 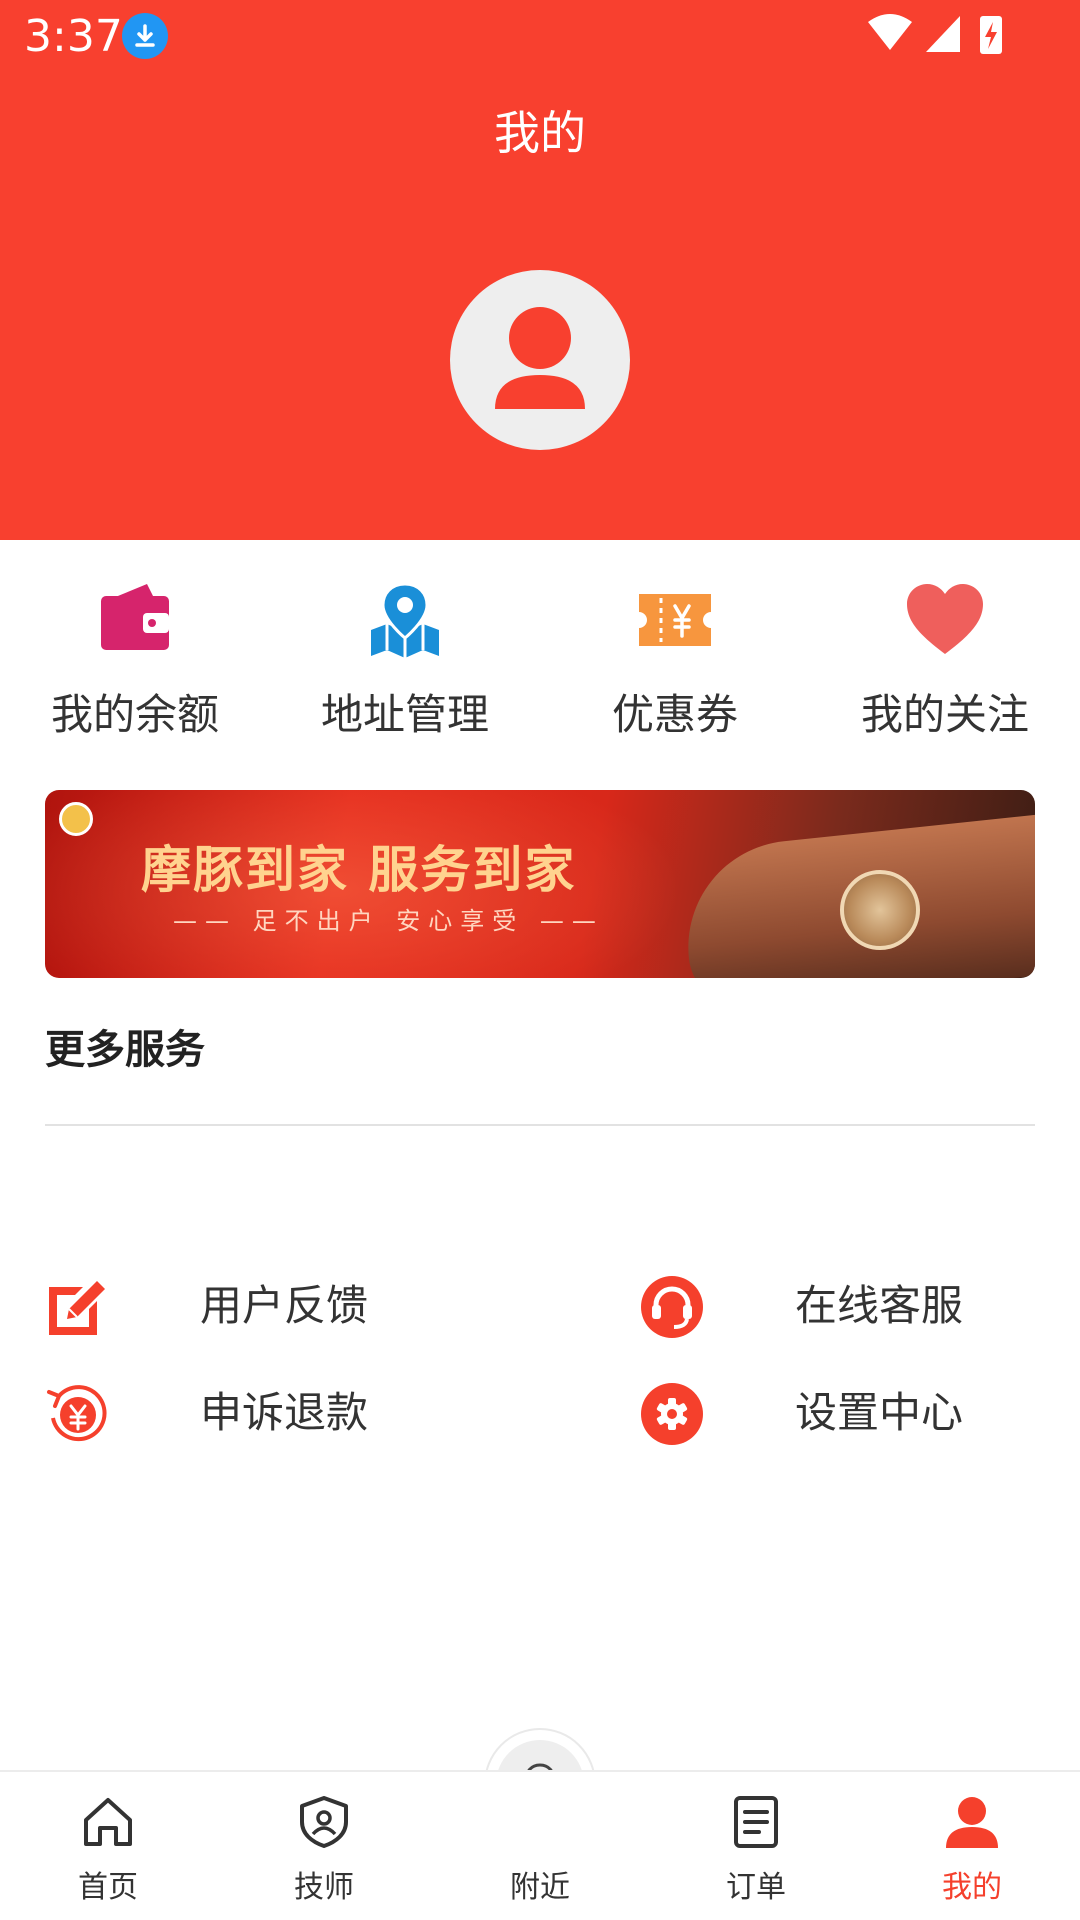 What do you see at coordinates (675, 620) in the screenshot?
I see `coupon-icon` at bounding box center [675, 620].